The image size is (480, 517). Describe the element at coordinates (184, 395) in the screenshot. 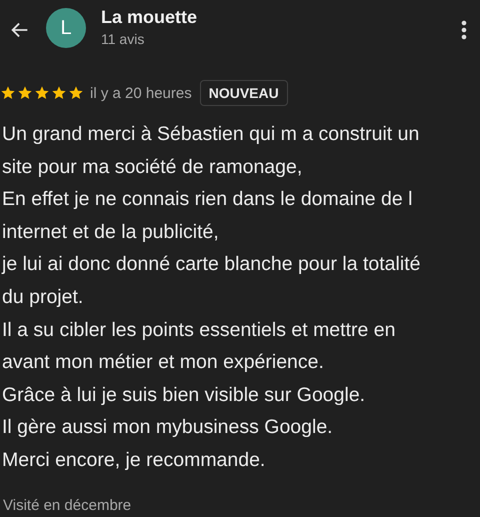

I see `review-paragraph: Grâce à lui je suis bien visible sur Google.` at that location.